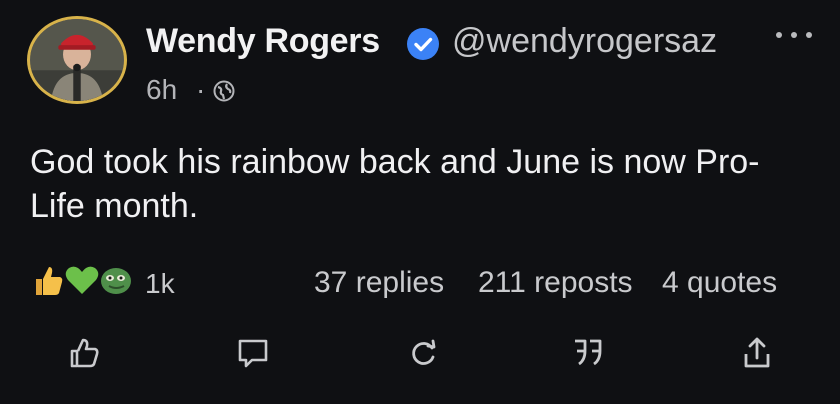 Image resolution: width=840 pixels, height=404 pixels. I want to click on share-icon, so click(757, 353).